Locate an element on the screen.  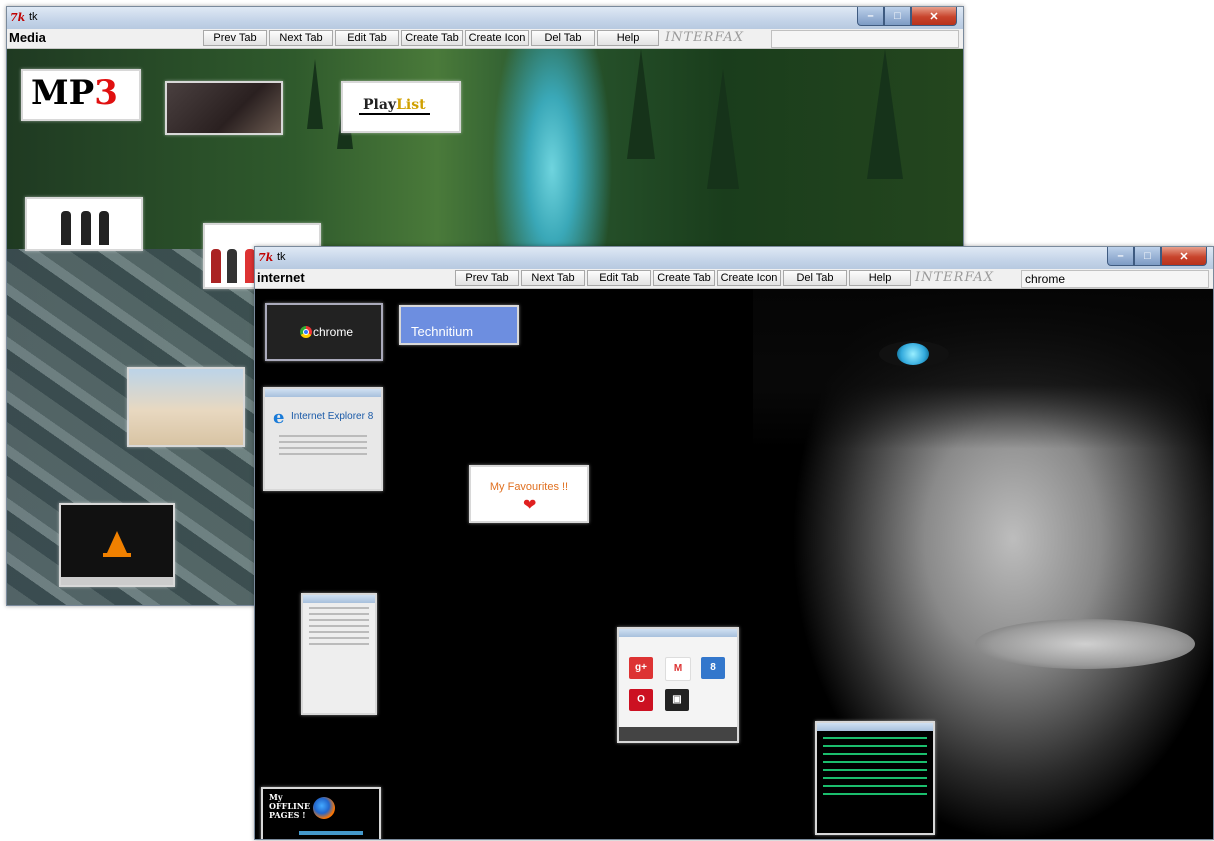
mp3-icon: MP3 is located at coordinates (81, 95).